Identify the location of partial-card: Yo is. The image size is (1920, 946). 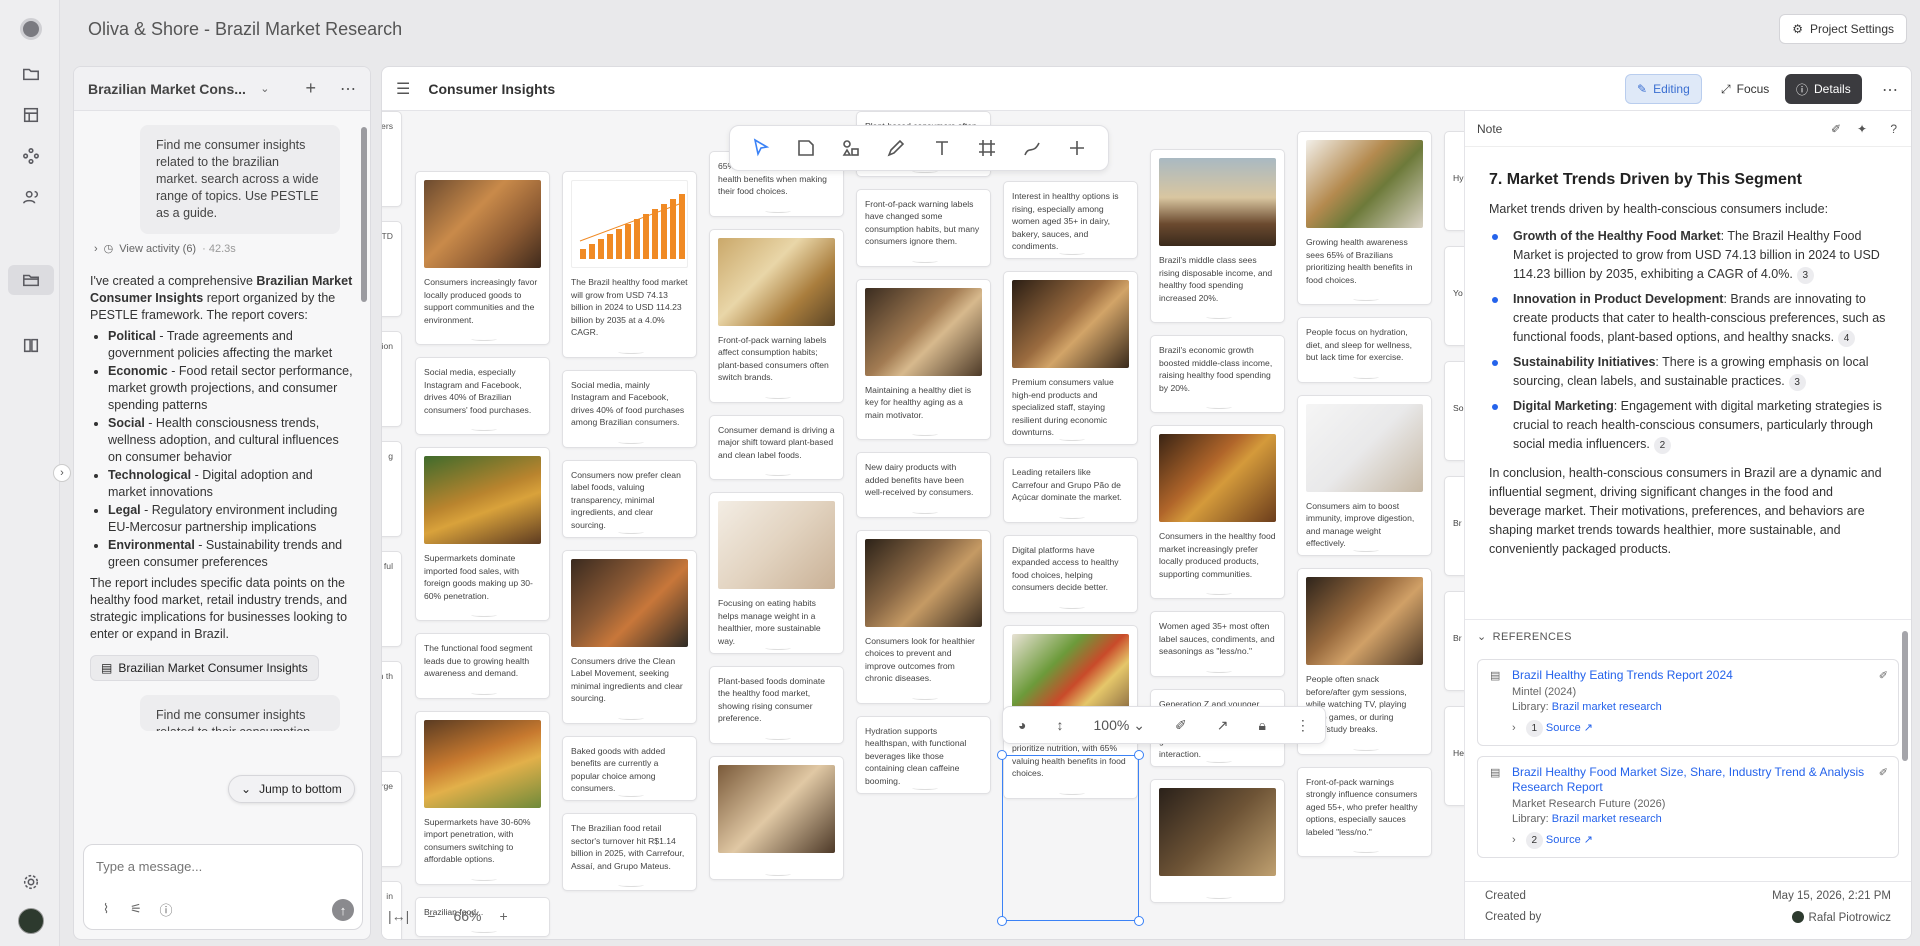
(1454, 296).